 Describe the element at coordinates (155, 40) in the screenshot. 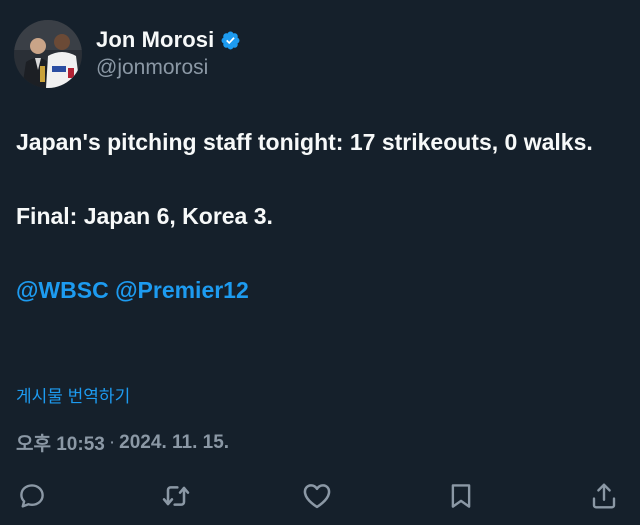

I see `author-display-name: Jon Morosi` at that location.